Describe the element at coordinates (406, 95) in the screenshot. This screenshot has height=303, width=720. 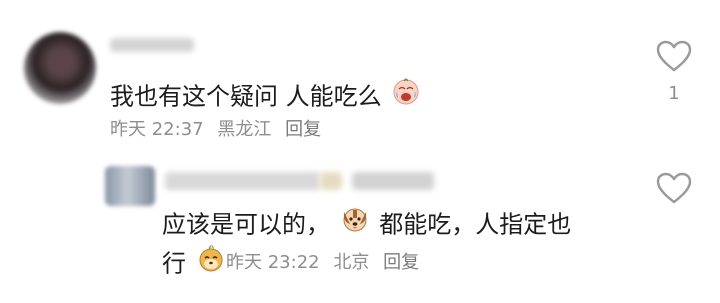
I see `crying-laughing-emoji` at that location.